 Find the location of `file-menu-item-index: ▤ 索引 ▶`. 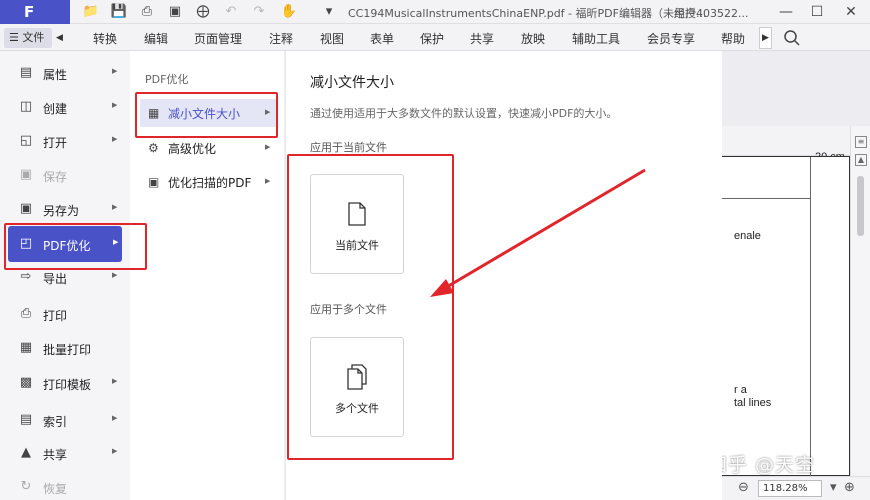

file-menu-item-index: ▤ 索引 ▶ is located at coordinates (65, 420).